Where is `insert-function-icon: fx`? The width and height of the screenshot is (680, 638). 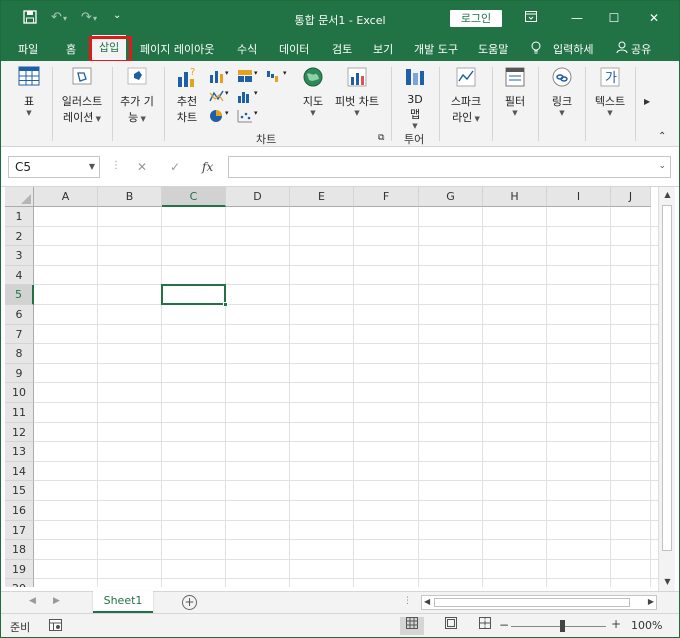
insert-function-icon: fx is located at coordinates (207, 167).